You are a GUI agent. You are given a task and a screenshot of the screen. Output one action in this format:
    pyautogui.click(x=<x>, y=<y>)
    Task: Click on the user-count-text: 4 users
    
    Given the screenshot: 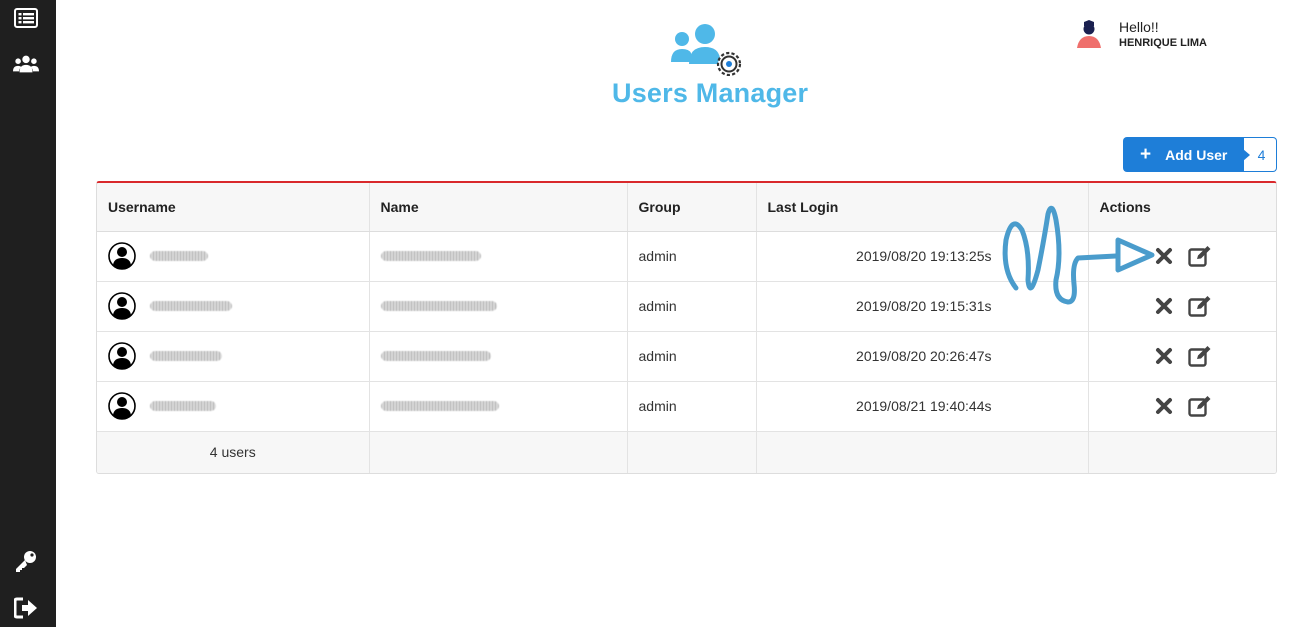 What is the action you would take?
    pyautogui.click(x=233, y=452)
    